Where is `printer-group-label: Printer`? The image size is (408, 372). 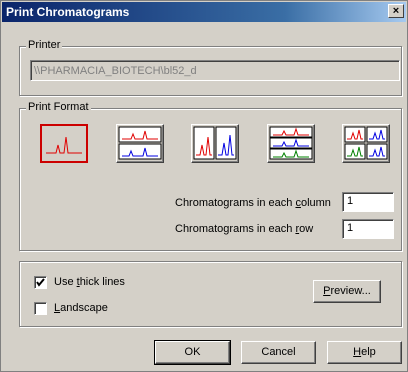
printer-group-label: Printer is located at coordinates (44, 45).